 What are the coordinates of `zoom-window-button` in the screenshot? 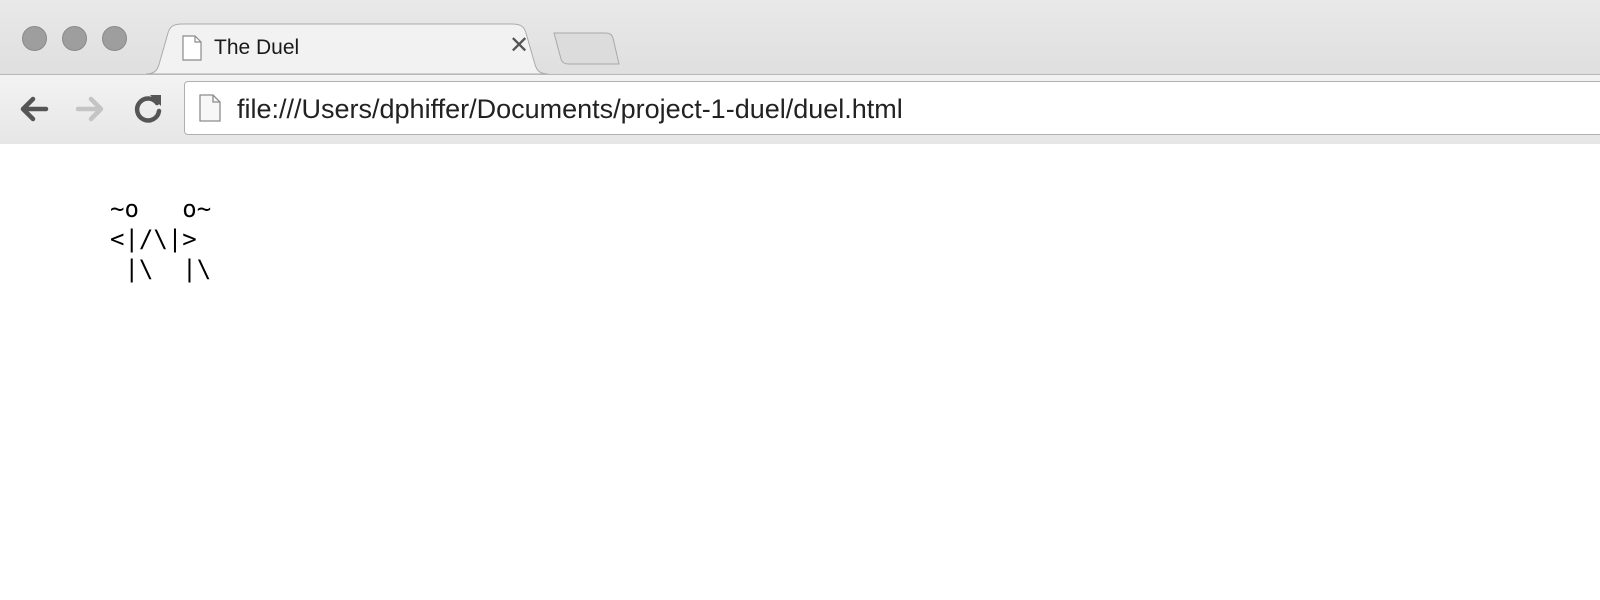 It's located at (114, 38).